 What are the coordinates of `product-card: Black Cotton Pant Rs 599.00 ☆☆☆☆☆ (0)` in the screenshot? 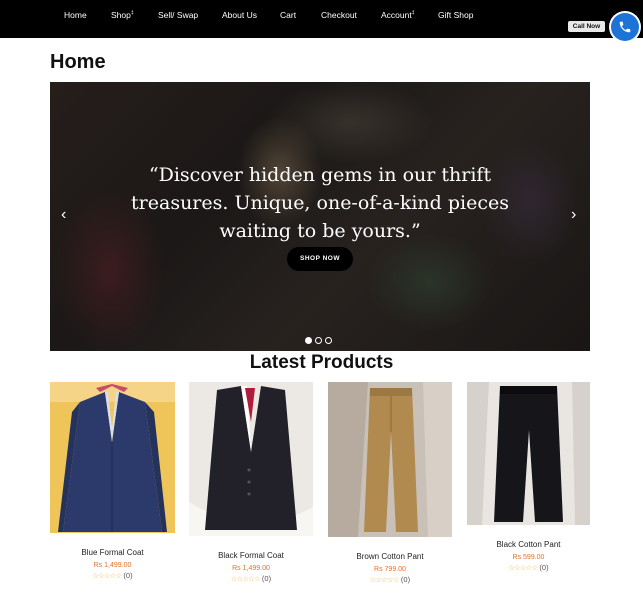 It's located at (528, 477).